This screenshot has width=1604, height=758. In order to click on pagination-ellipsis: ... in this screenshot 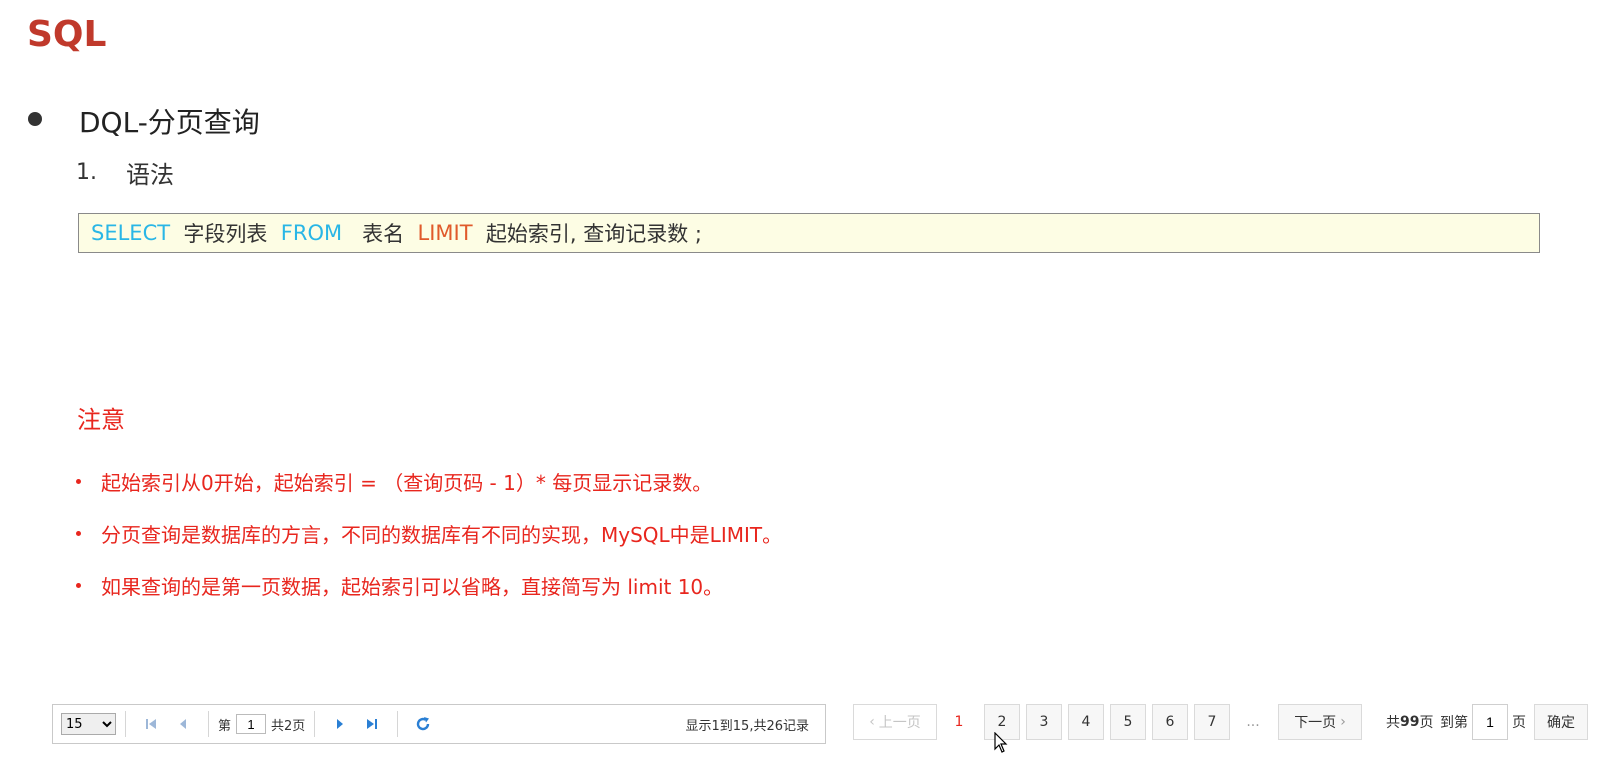, I will do `click(1253, 722)`.